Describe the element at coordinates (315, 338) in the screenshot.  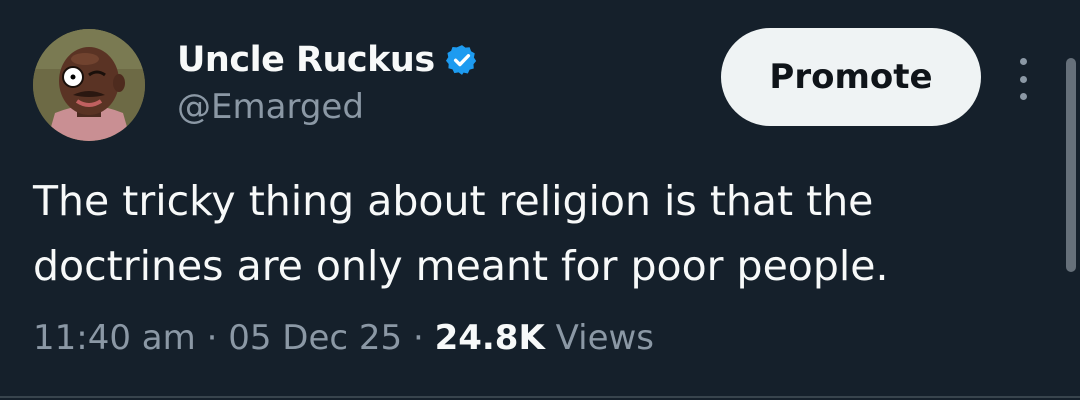
I see `tweet-date: 05 Dec 25` at that location.